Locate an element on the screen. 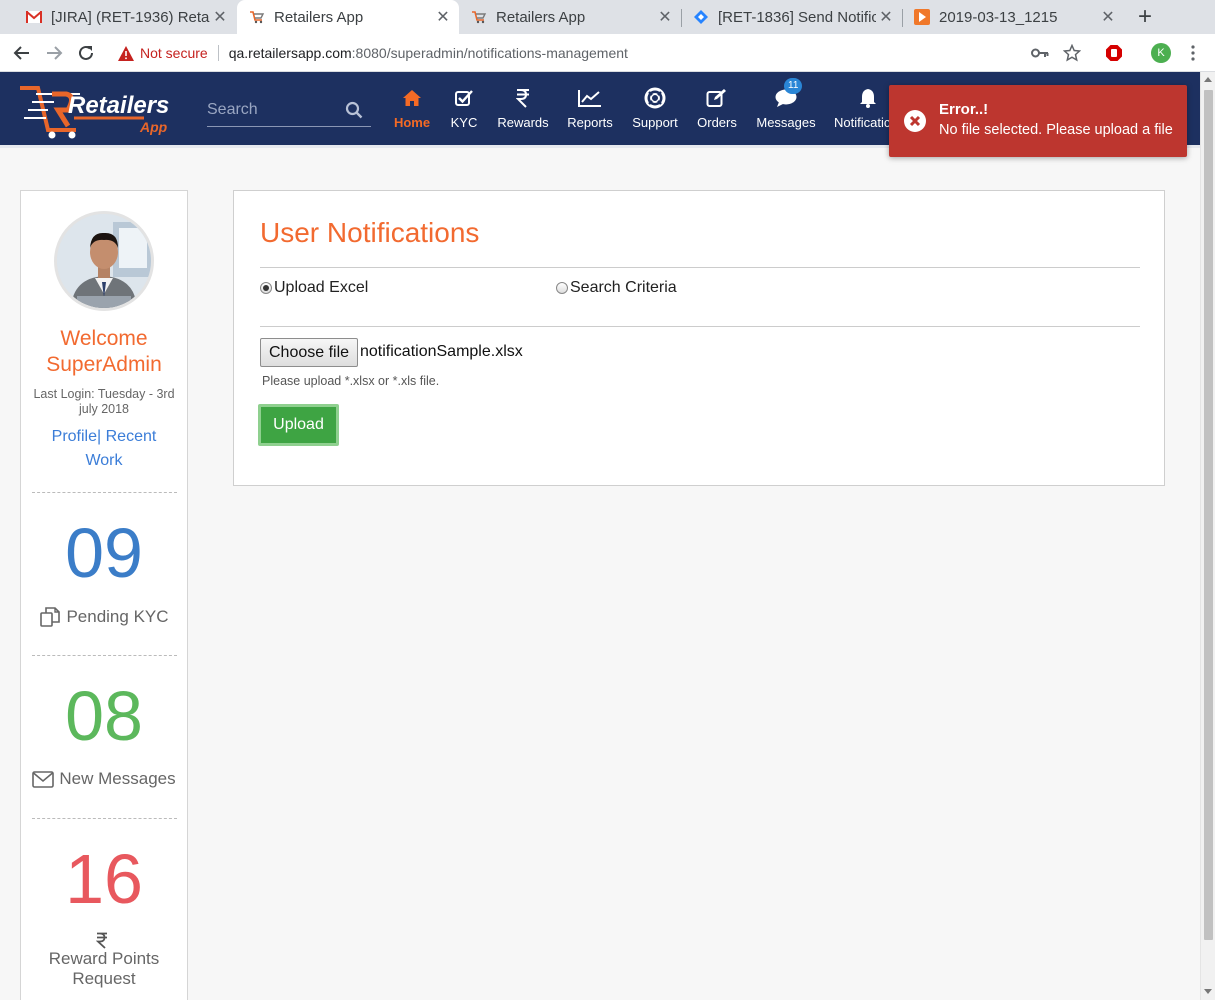 The height and width of the screenshot is (1000, 1215). nav-kyc: KYC is located at coordinates (464, 110).